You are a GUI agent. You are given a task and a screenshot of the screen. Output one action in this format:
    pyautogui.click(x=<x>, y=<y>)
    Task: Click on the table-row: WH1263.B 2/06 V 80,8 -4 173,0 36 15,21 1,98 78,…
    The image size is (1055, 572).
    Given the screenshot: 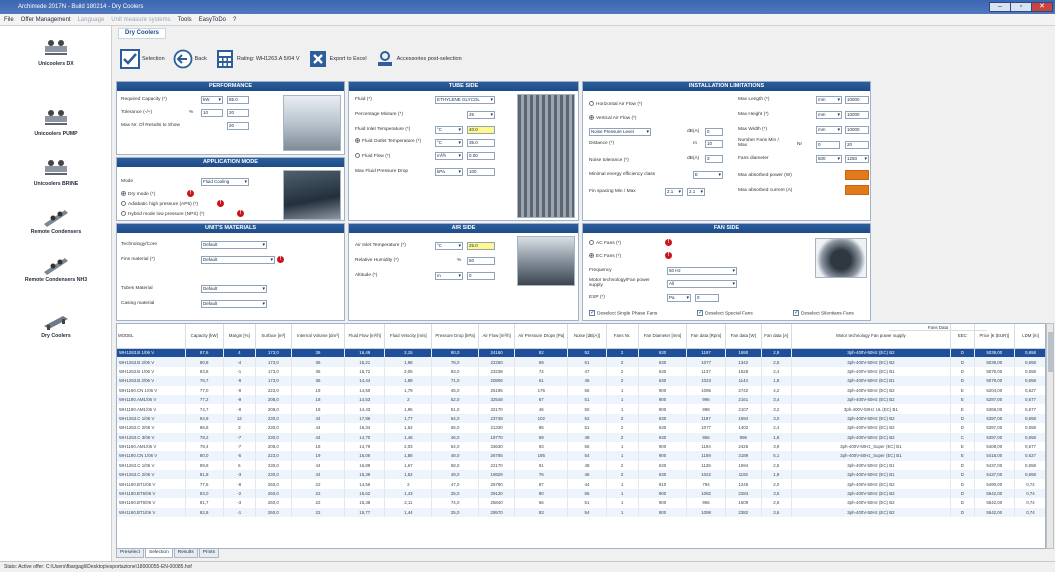 What is the action you would take?
    pyautogui.click(x=581, y=362)
    